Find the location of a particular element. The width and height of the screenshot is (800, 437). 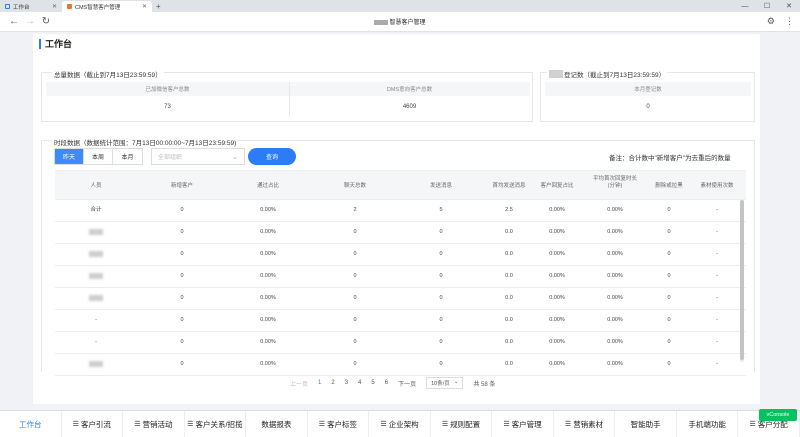

page-number: 4 is located at coordinates (359, 383).